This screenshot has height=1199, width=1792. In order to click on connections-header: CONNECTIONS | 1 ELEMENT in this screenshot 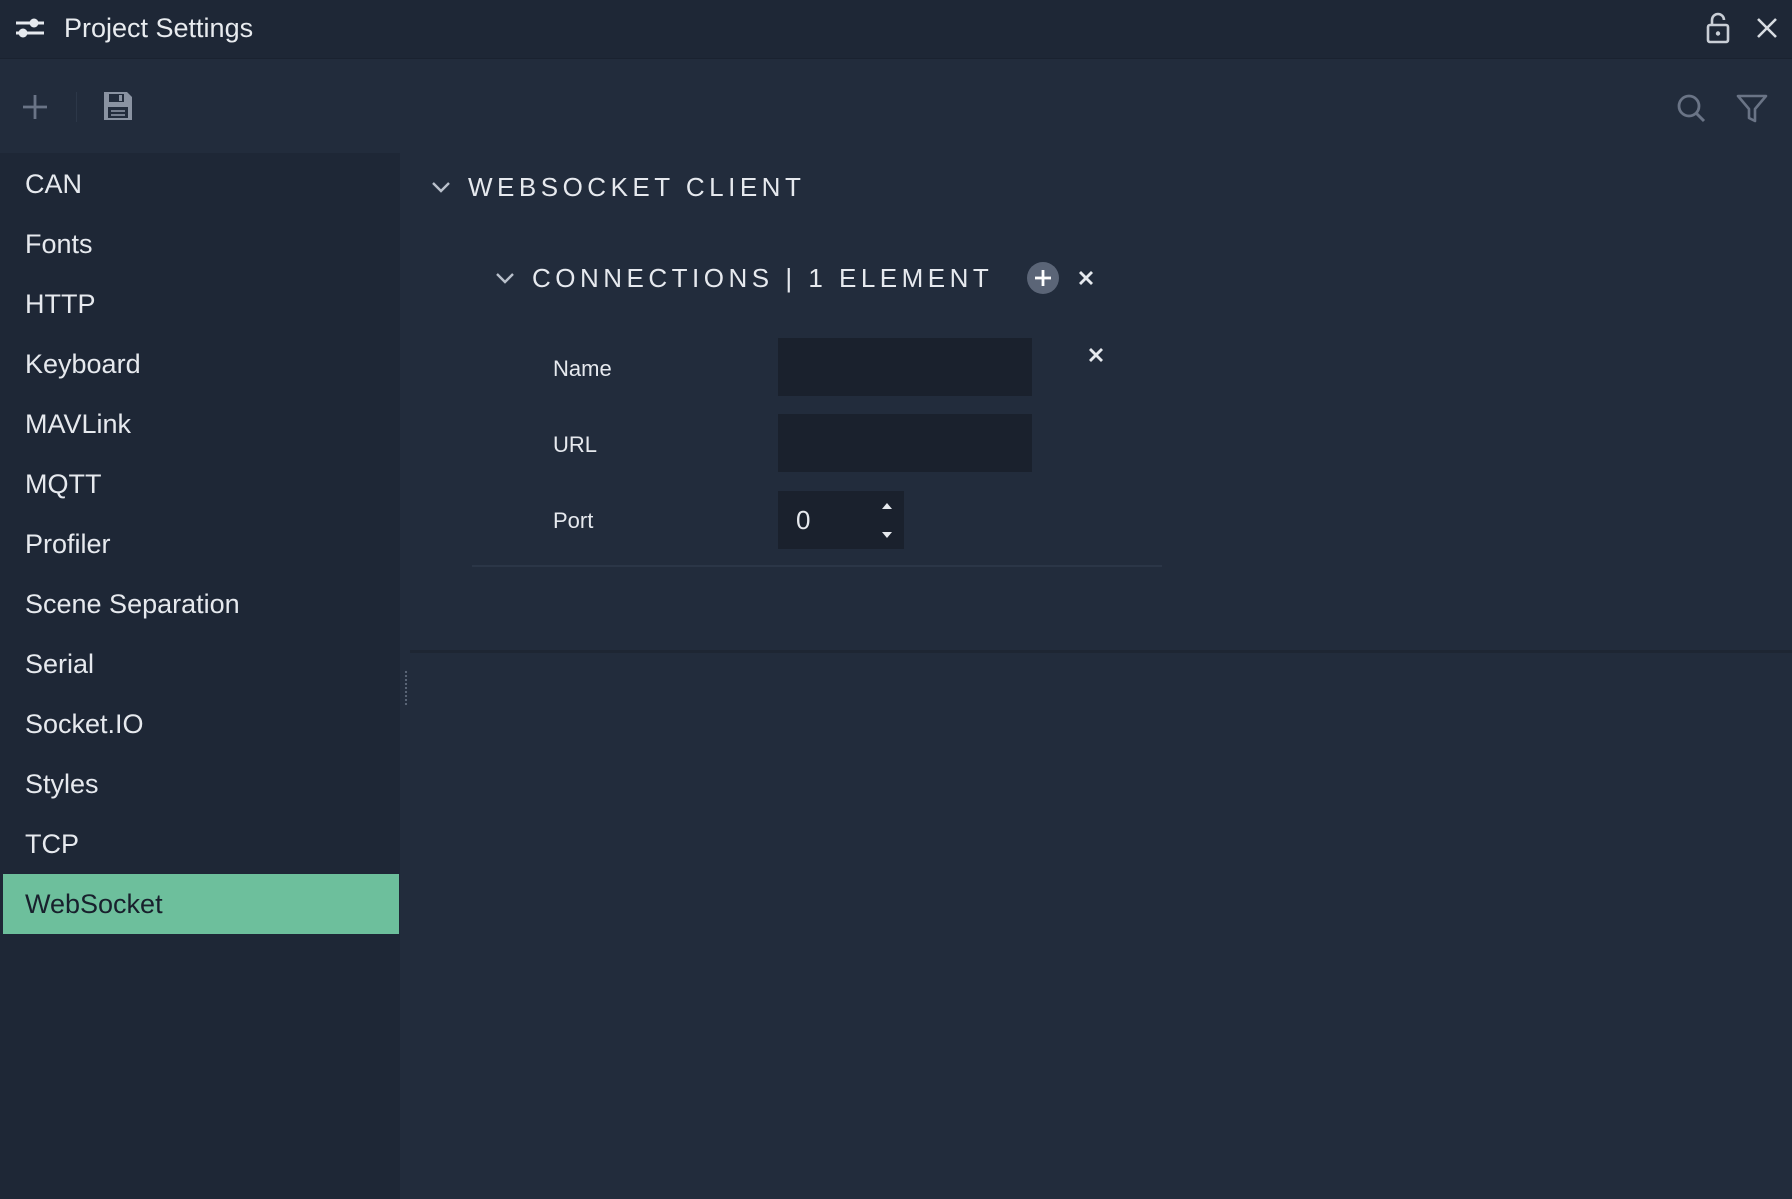, I will do `click(795, 278)`.